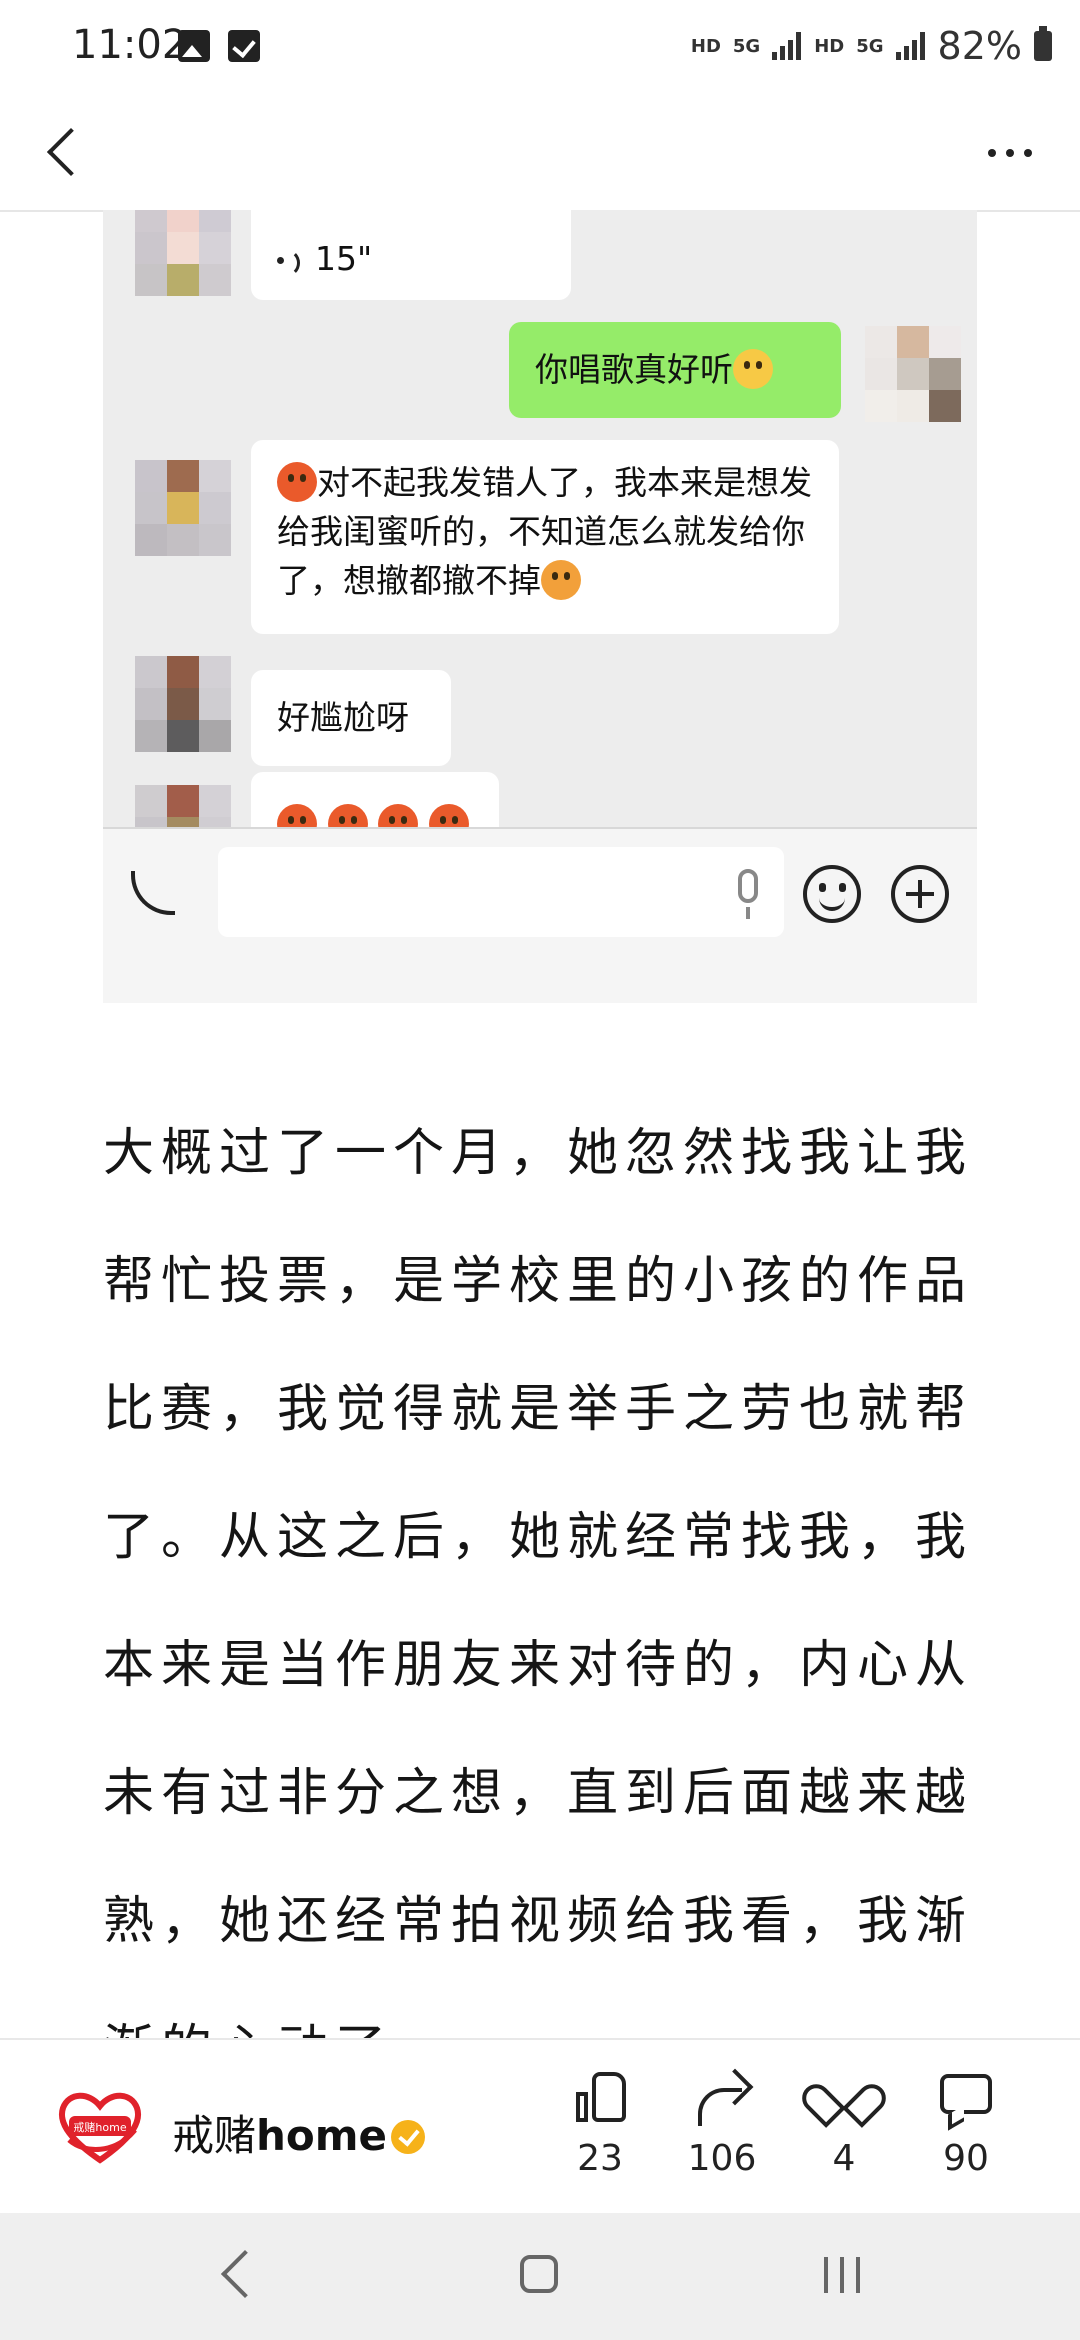 The width and height of the screenshot is (1080, 2340). What do you see at coordinates (1010, 153) in the screenshot?
I see `more-button` at bounding box center [1010, 153].